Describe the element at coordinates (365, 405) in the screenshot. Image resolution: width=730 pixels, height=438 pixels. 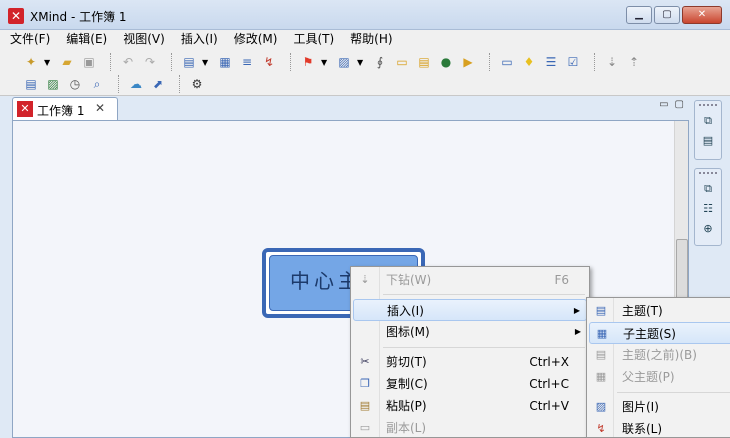
I see `paste-icon: ▤` at that location.